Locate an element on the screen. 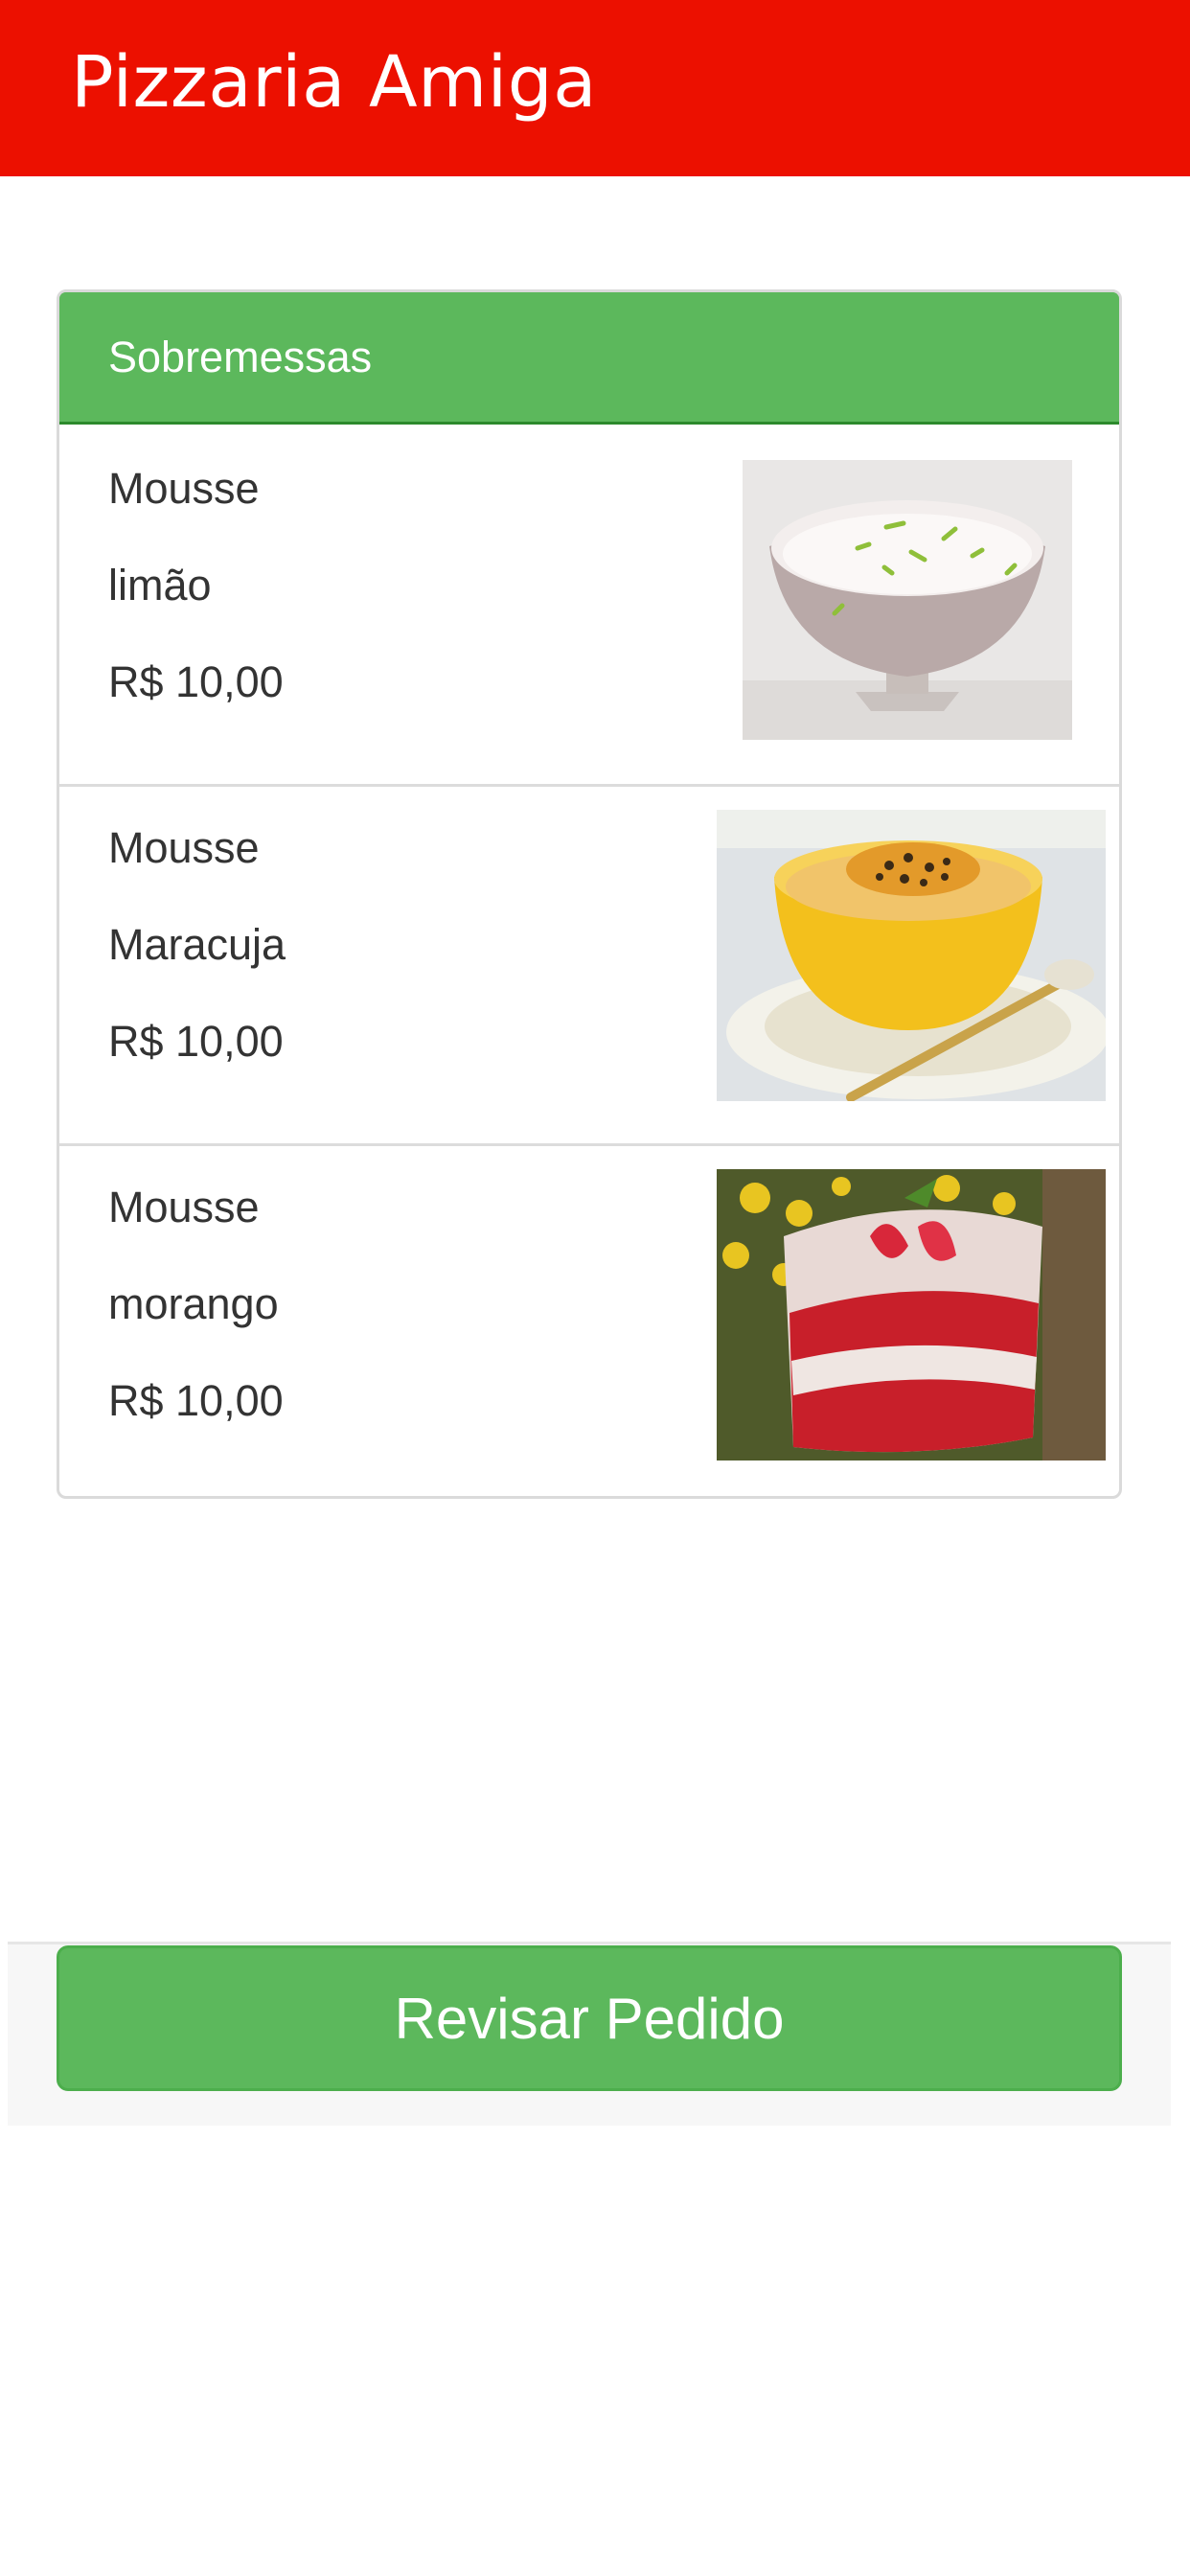  strawberry-mousse-image is located at coordinates (912, 1314).